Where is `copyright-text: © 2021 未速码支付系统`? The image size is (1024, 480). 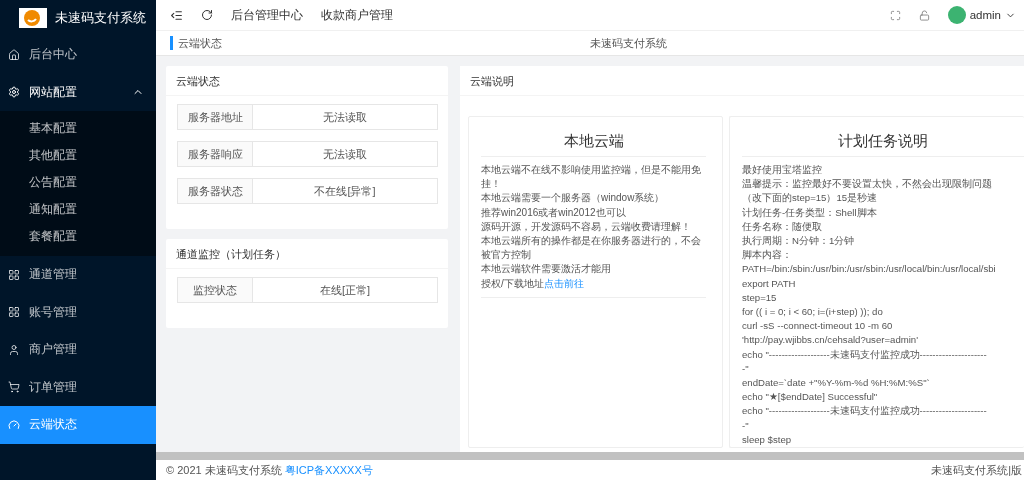 copyright-text: © 2021 未速码支付系统 is located at coordinates (224, 470).